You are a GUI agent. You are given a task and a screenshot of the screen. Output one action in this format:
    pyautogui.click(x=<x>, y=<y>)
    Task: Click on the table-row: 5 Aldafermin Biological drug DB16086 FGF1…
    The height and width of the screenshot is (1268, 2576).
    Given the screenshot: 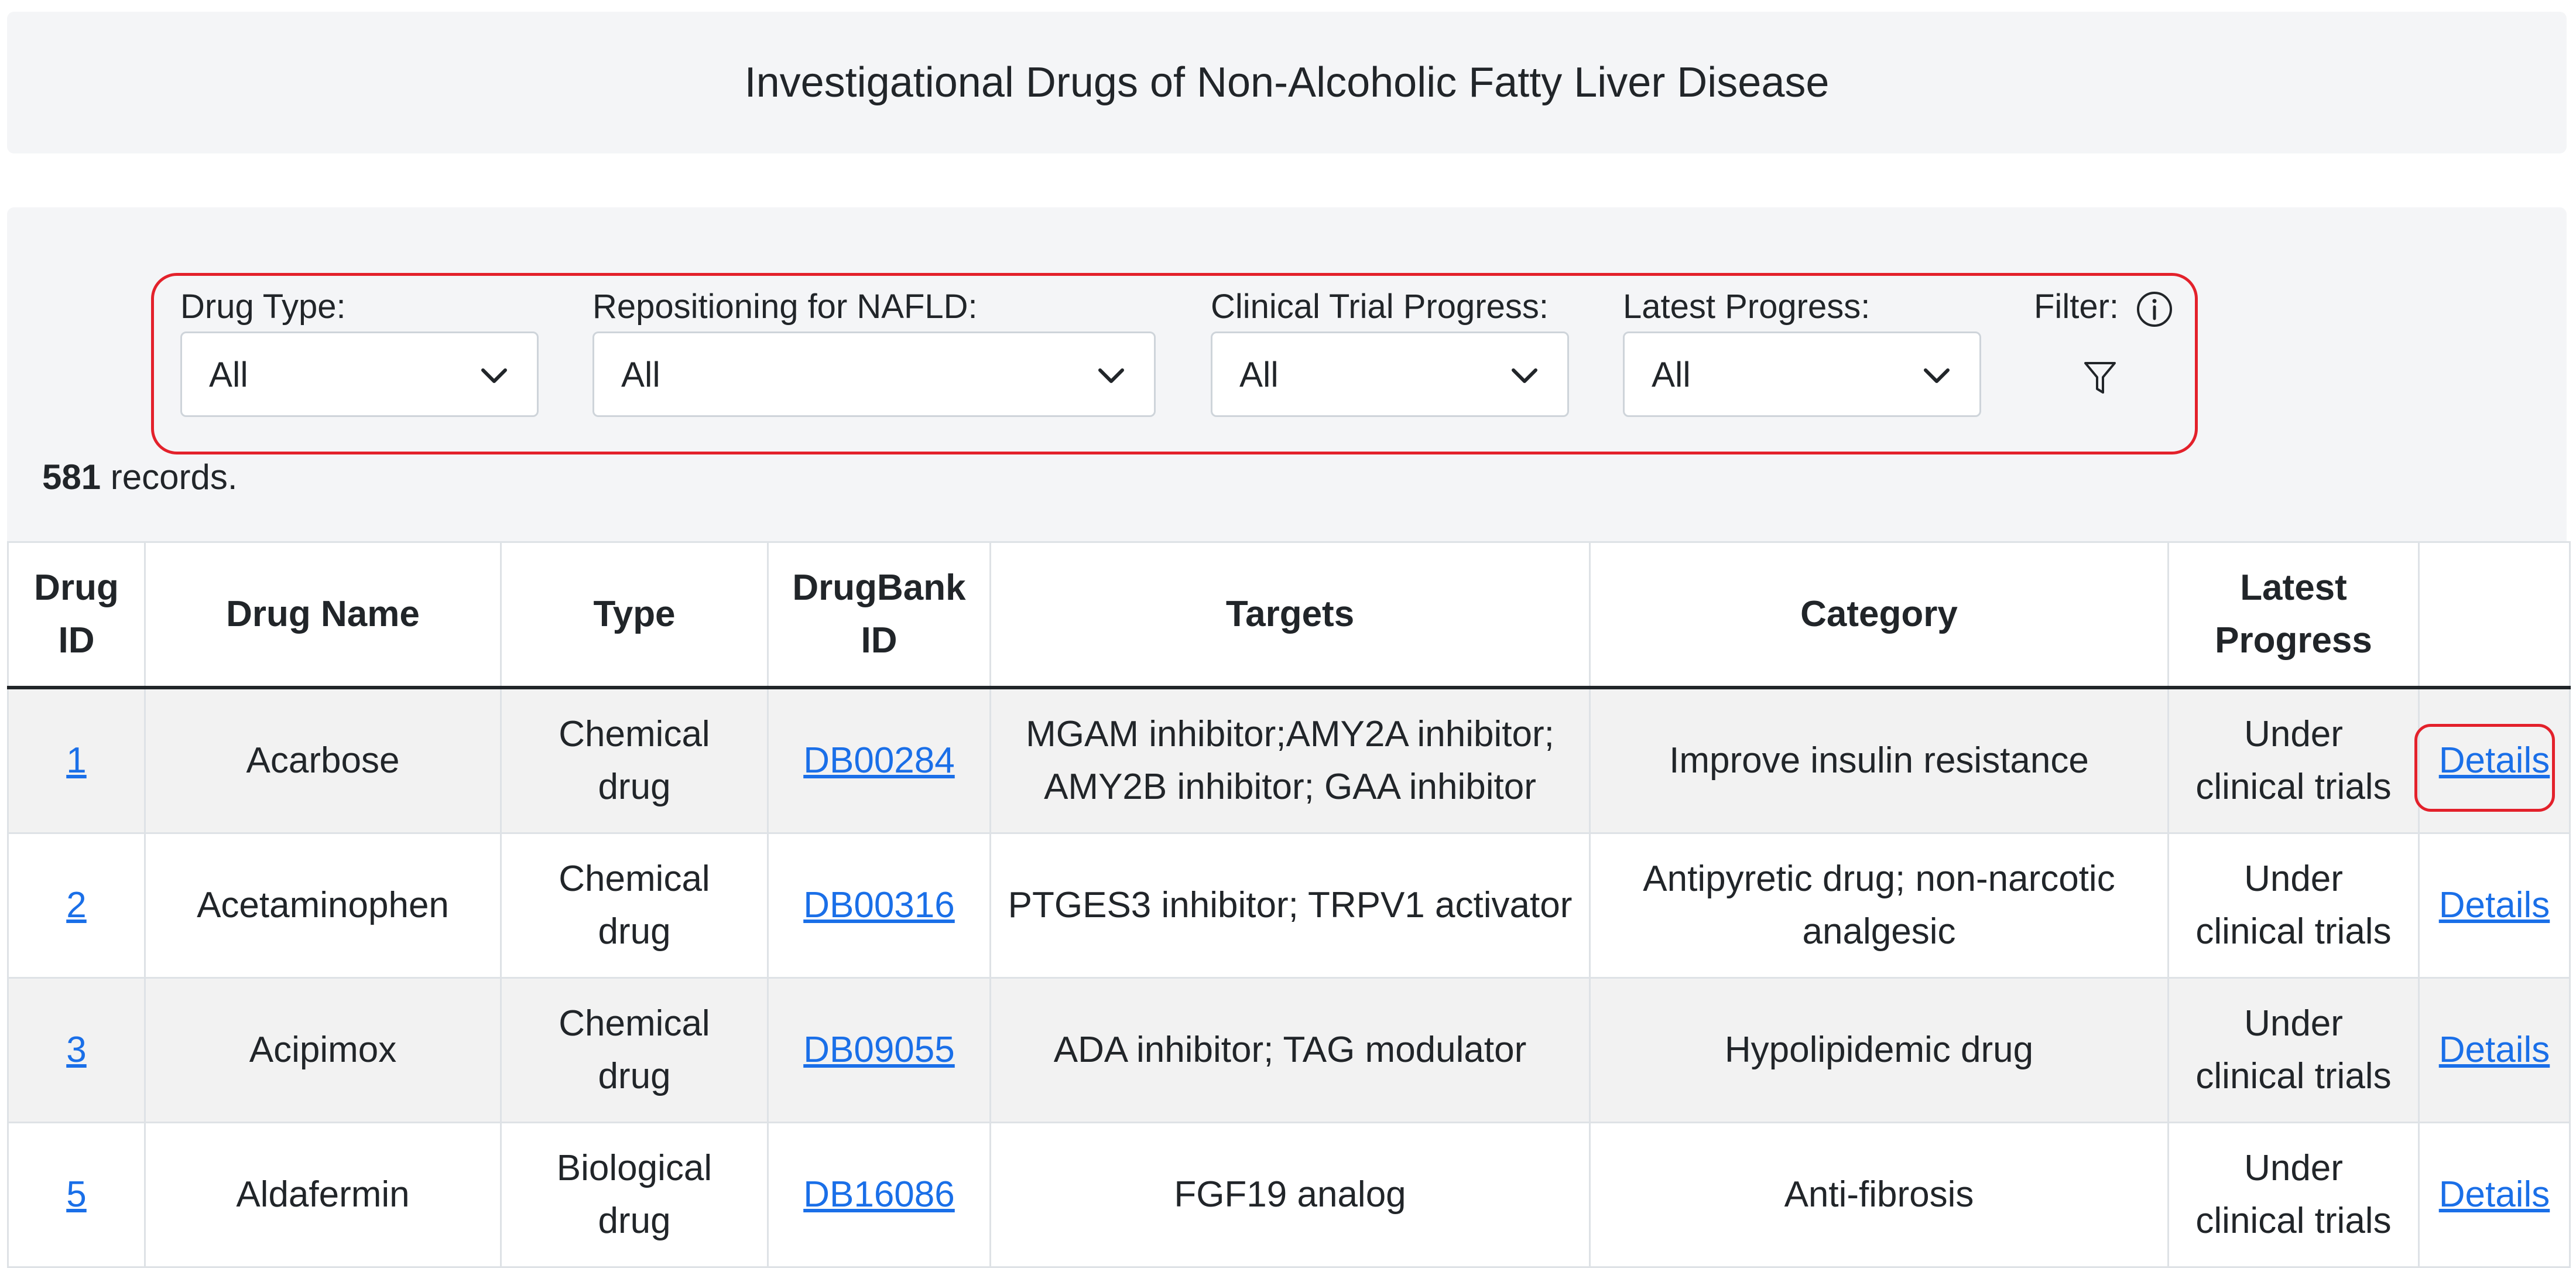 What is the action you would take?
    pyautogui.click(x=1289, y=1195)
    